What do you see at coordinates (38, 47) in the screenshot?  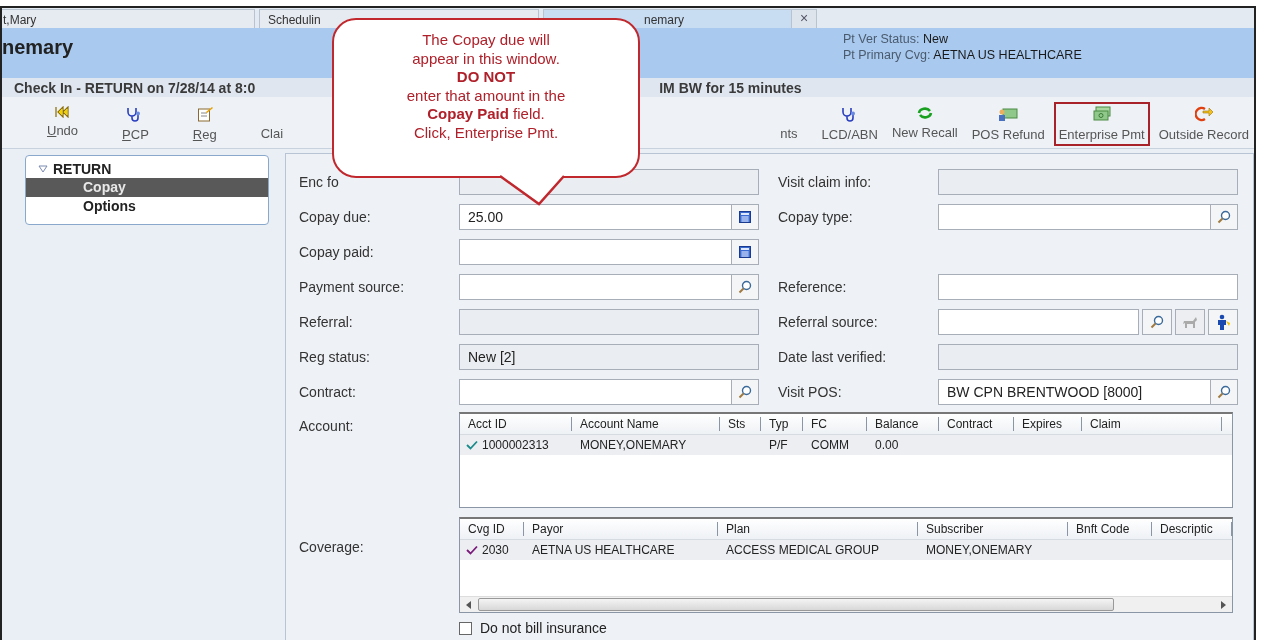 I see `patient-name: nemary` at bounding box center [38, 47].